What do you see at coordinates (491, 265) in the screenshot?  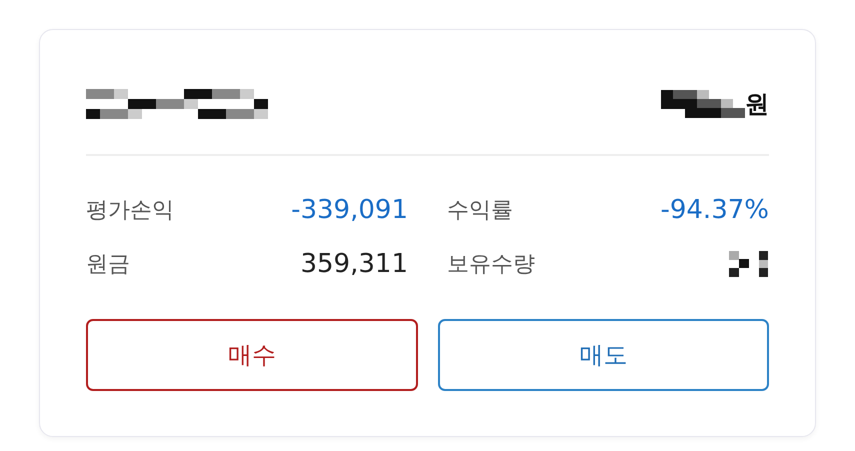 I see `stat-label: 보유수량` at bounding box center [491, 265].